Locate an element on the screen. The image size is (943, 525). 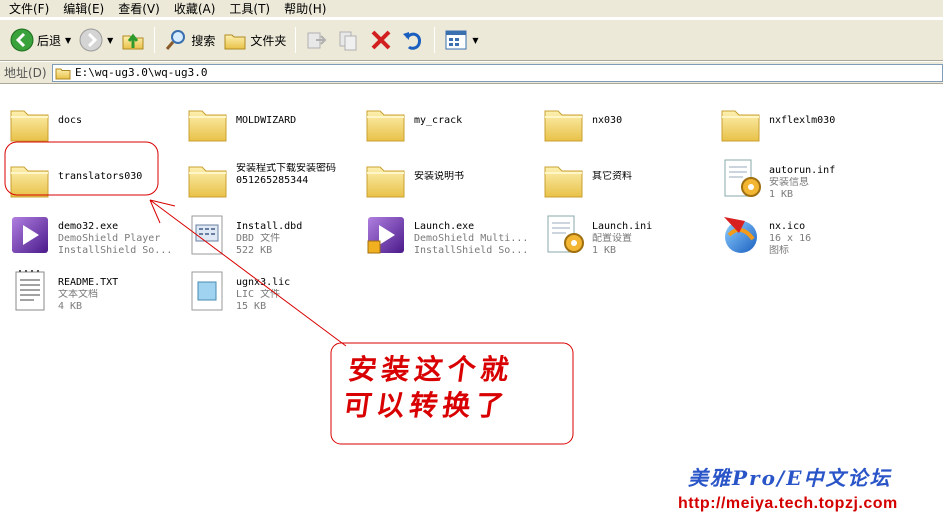
data-file-icon is located at coordinates (208, 235).